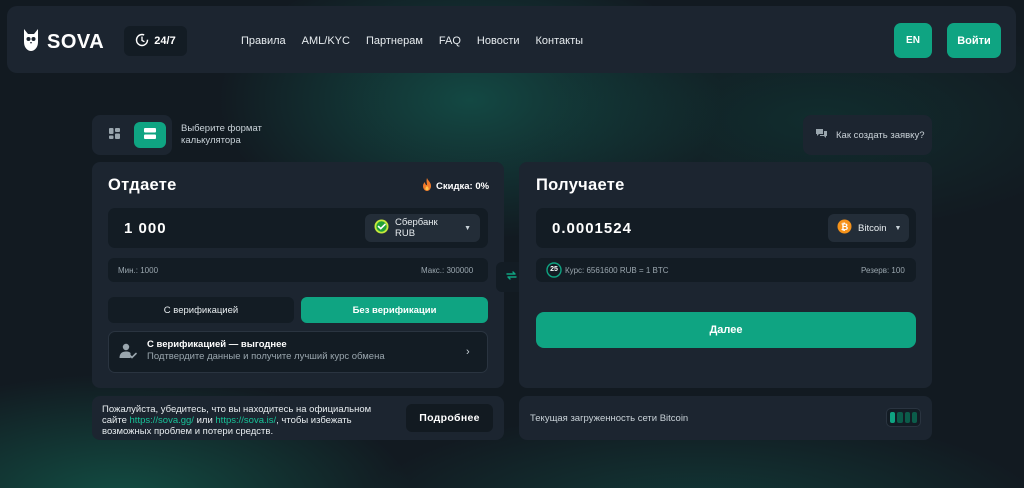 Image resolution: width=1024 pixels, height=488 pixels. Describe the element at coordinates (511, 277) in the screenshot. I see `swap-arrows-icon` at that location.